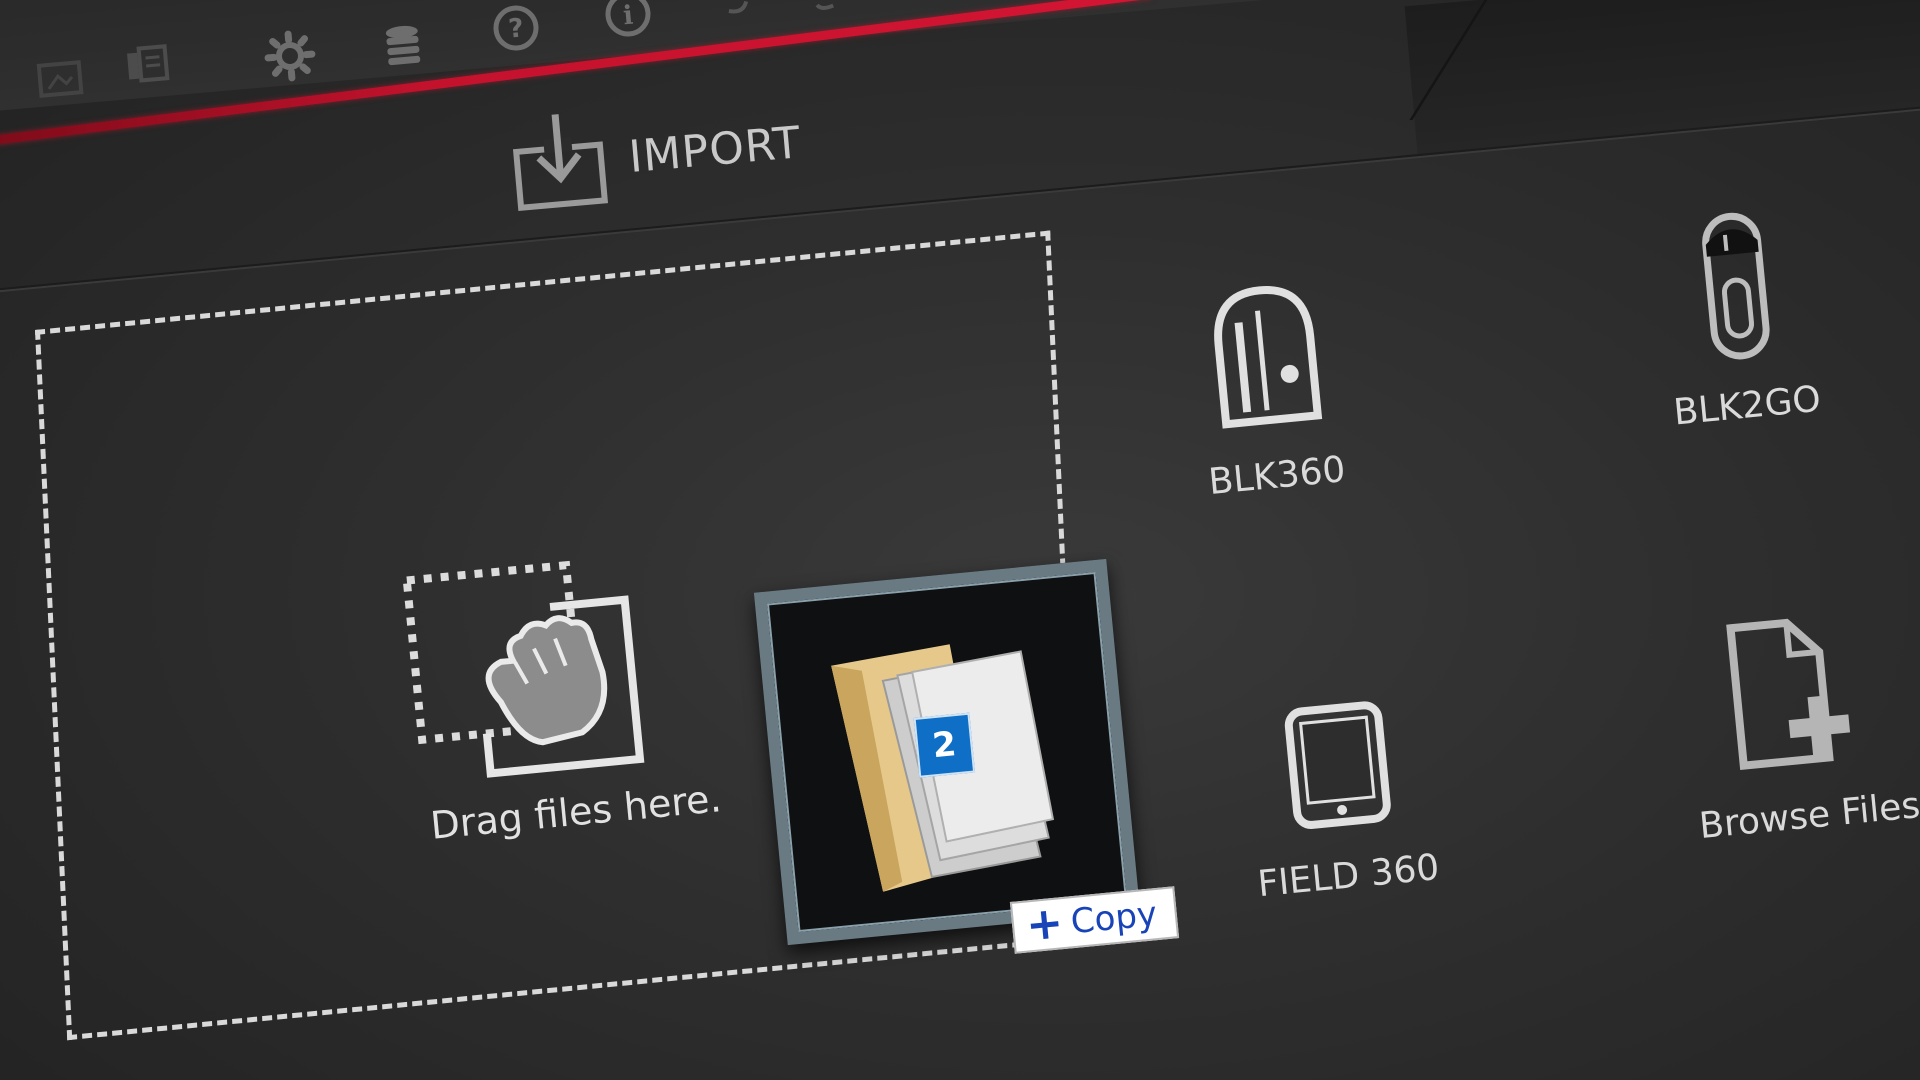 The image size is (1920, 1080). Describe the element at coordinates (1808, 816) in the screenshot. I see `option-label-browse-files: Browse Files` at that location.